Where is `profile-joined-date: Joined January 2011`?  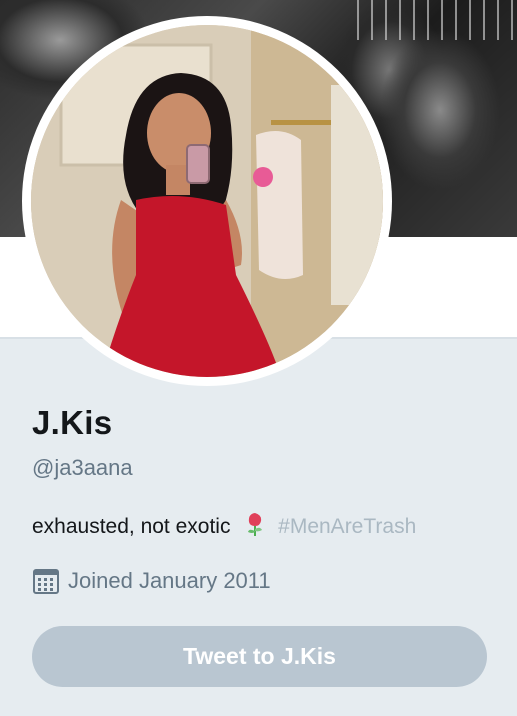 profile-joined-date: Joined January 2011 is located at coordinates (151, 581).